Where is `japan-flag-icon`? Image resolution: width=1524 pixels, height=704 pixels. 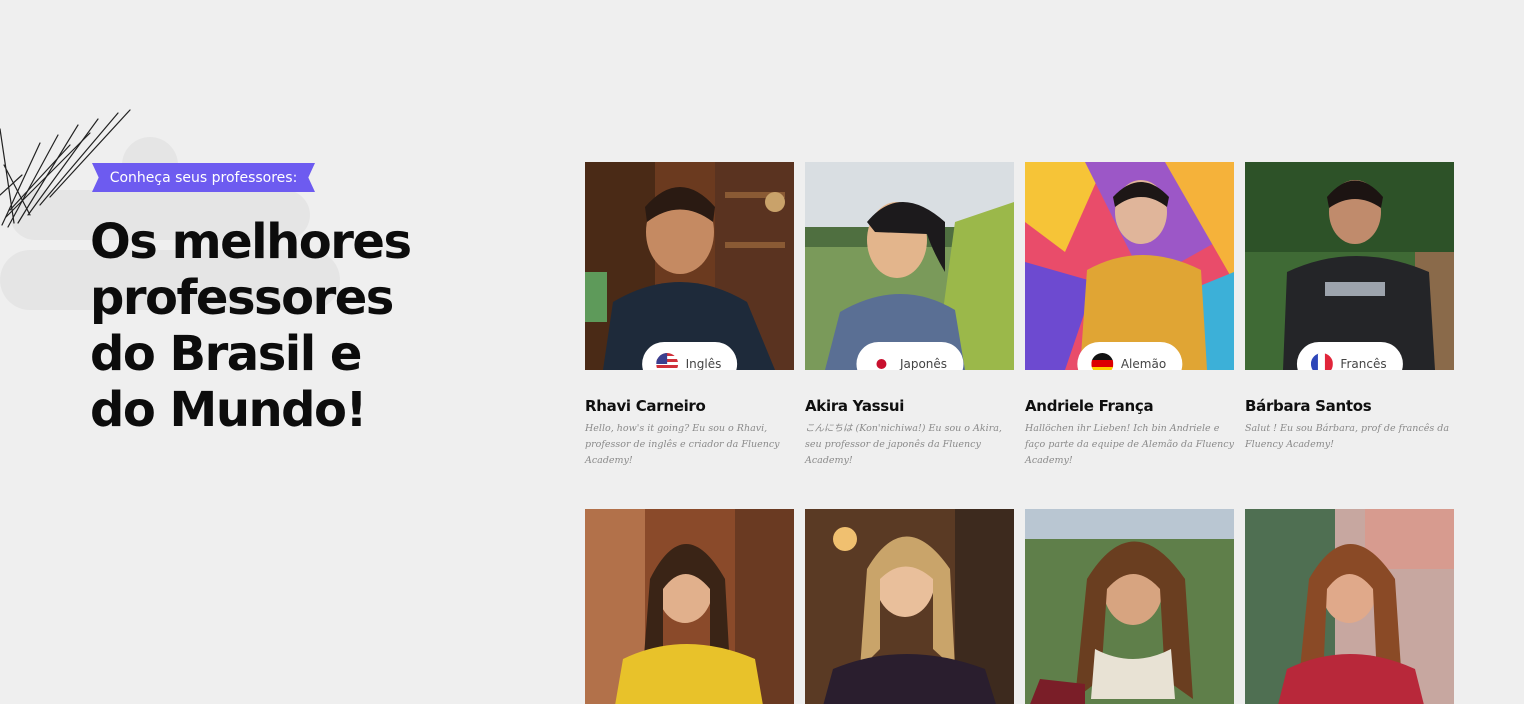
japan-flag-icon is located at coordinates (880, 361).